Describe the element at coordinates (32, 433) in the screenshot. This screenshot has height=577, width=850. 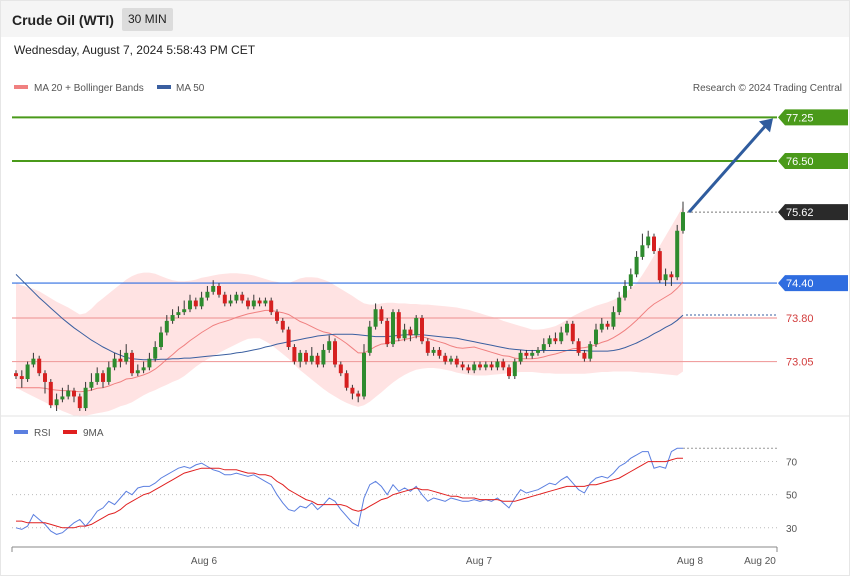
I see `legend-rsi: RSI` at that location.